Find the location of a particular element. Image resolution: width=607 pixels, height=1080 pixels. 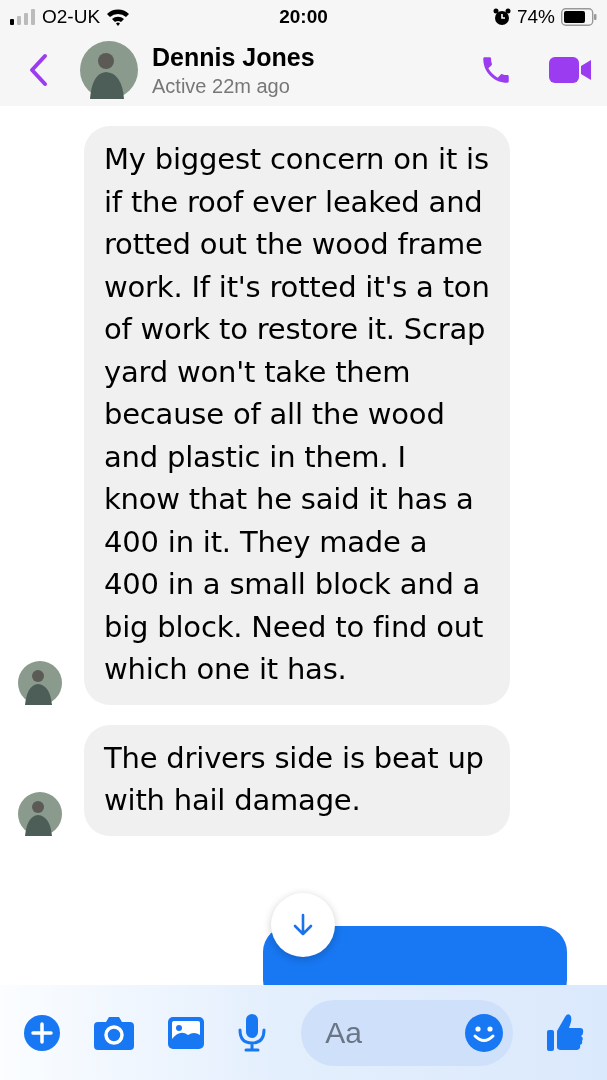

video-call-button is located at coordinates (571, 70).